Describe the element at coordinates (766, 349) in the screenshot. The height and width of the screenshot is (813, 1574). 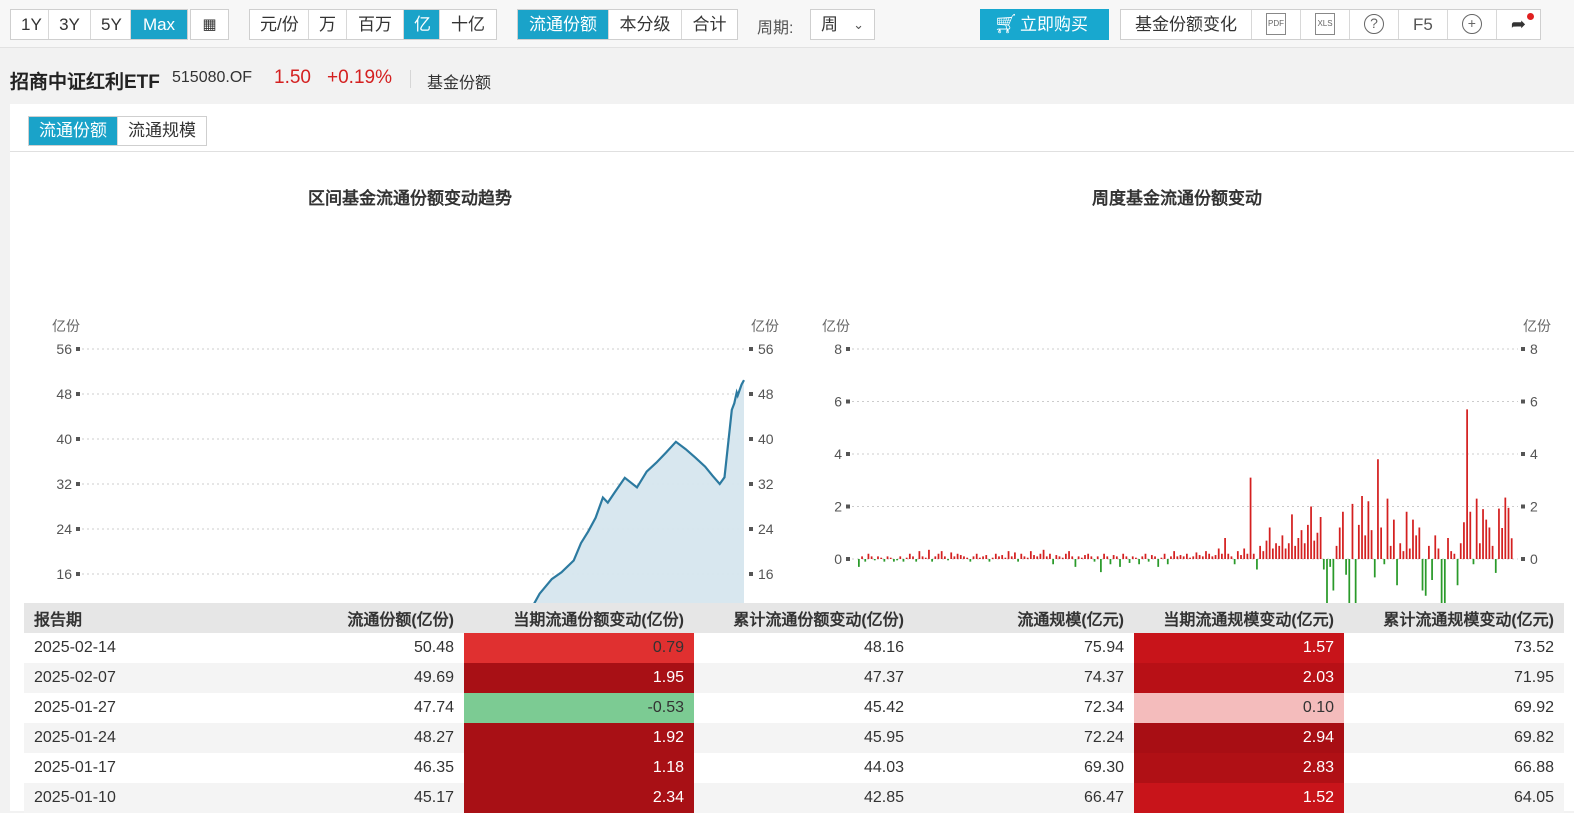
I see `left-chart-ytick-right: 56` at that location.